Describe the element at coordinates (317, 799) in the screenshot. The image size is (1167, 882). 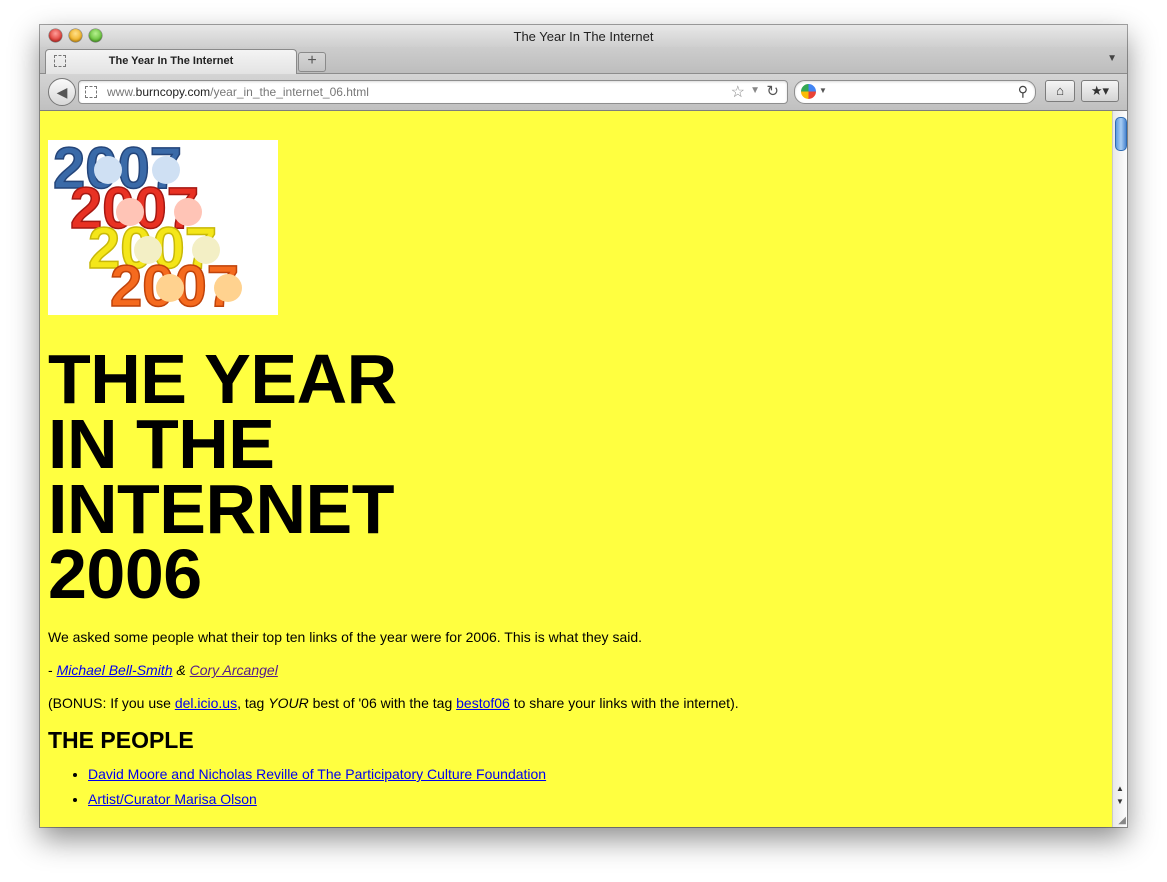
I see `list-item: Artist/Curator Marisa Olson` at that location.